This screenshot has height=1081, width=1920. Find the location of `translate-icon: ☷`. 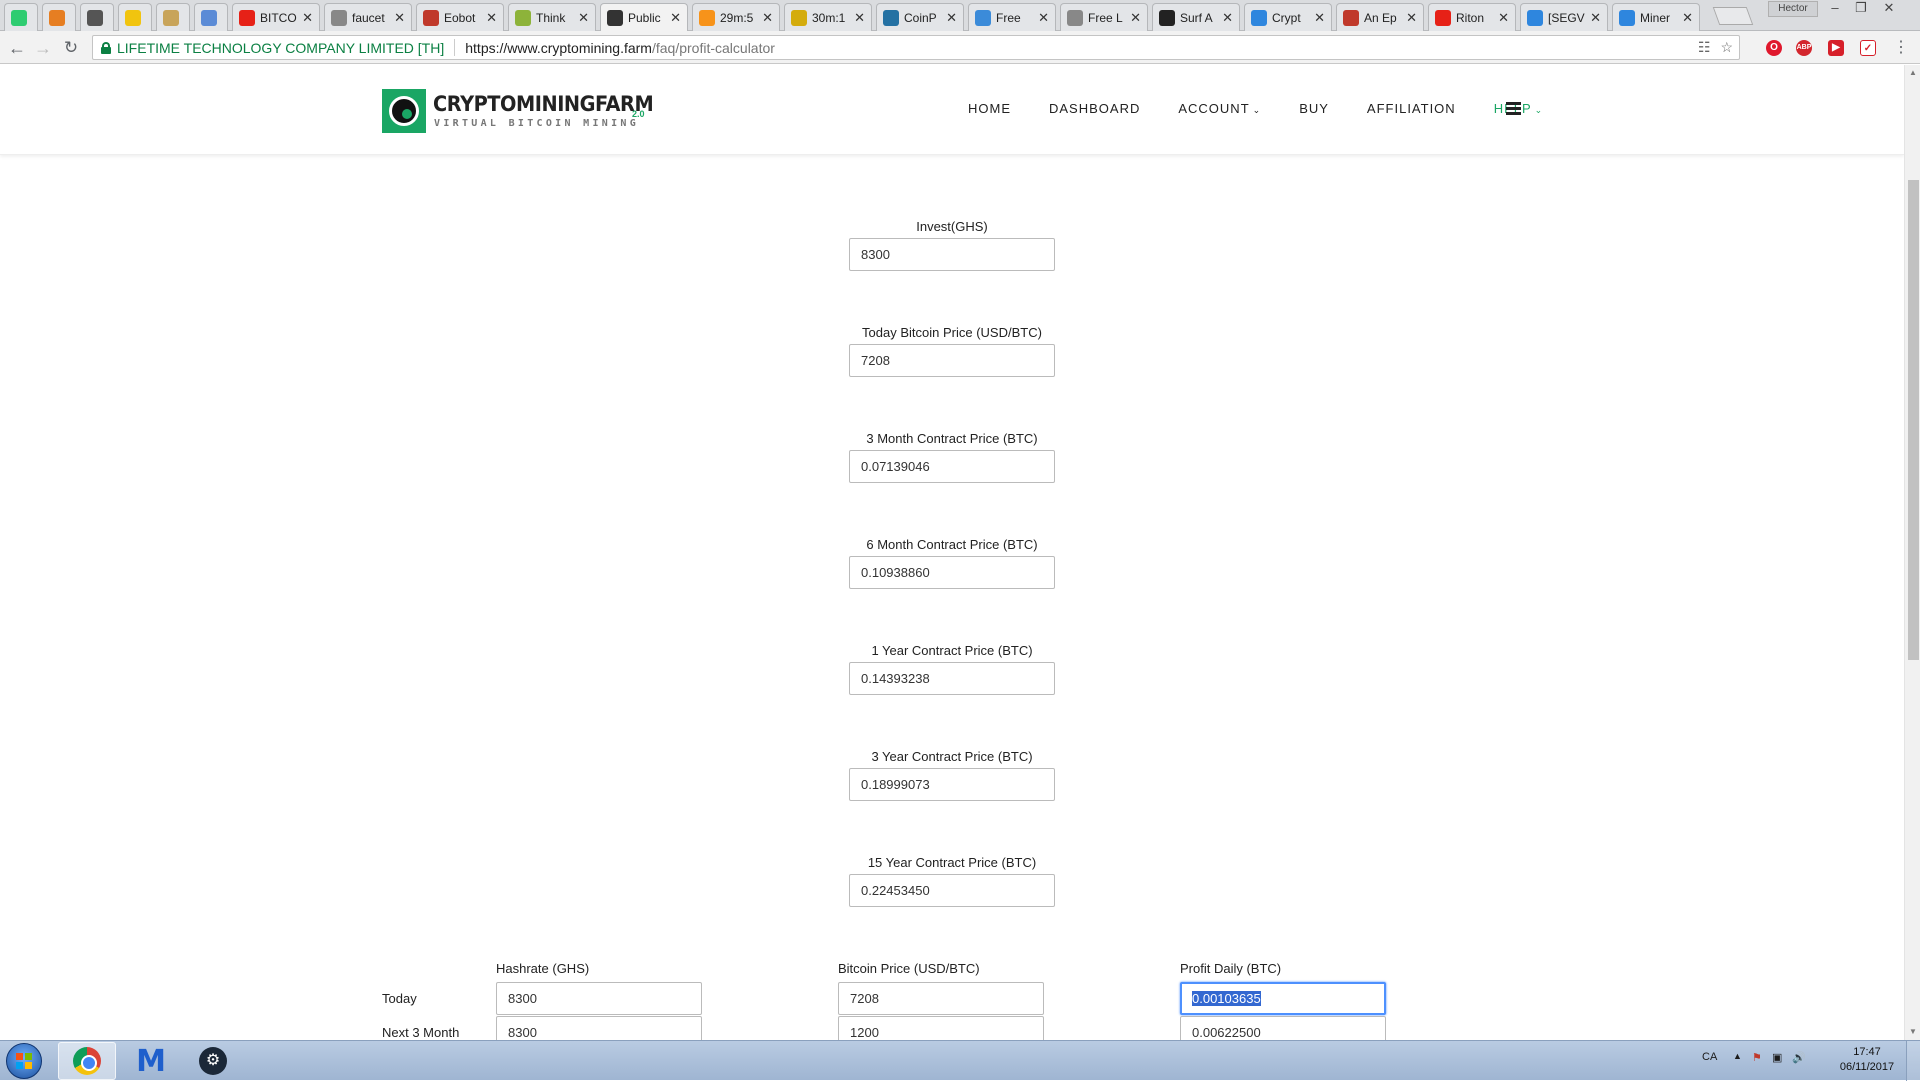

translate-icon: ☷ is located at coordinates (1704, 47).